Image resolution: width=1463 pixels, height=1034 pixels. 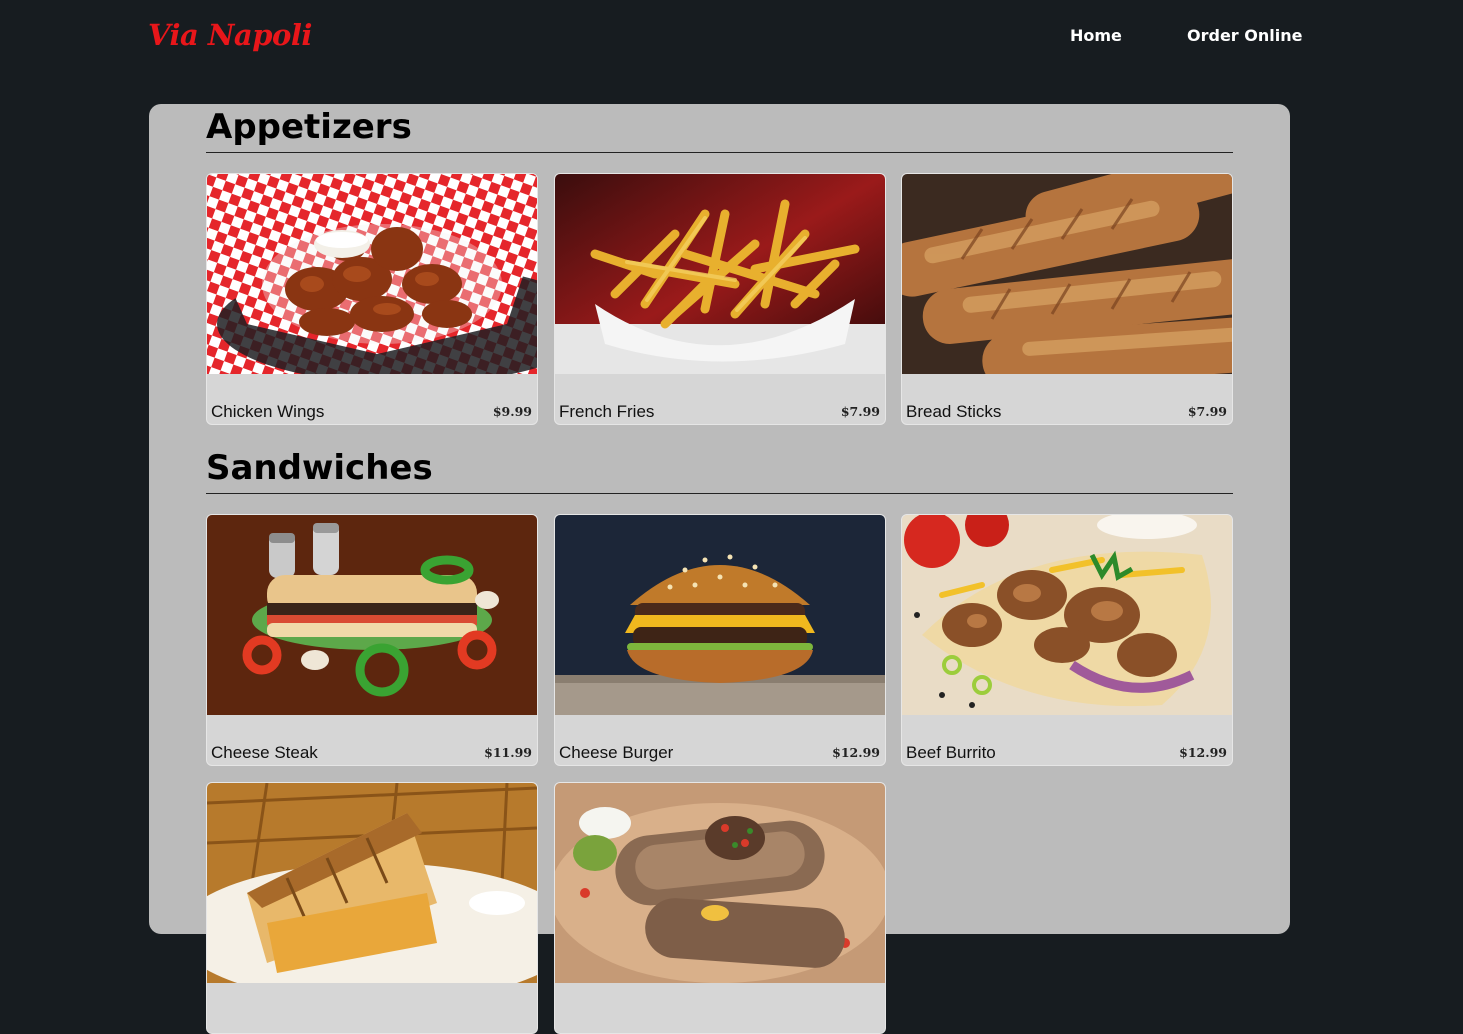 I want to click on menu-item-card: Bread Sticks $7.99, so click(x=1067, y=299).